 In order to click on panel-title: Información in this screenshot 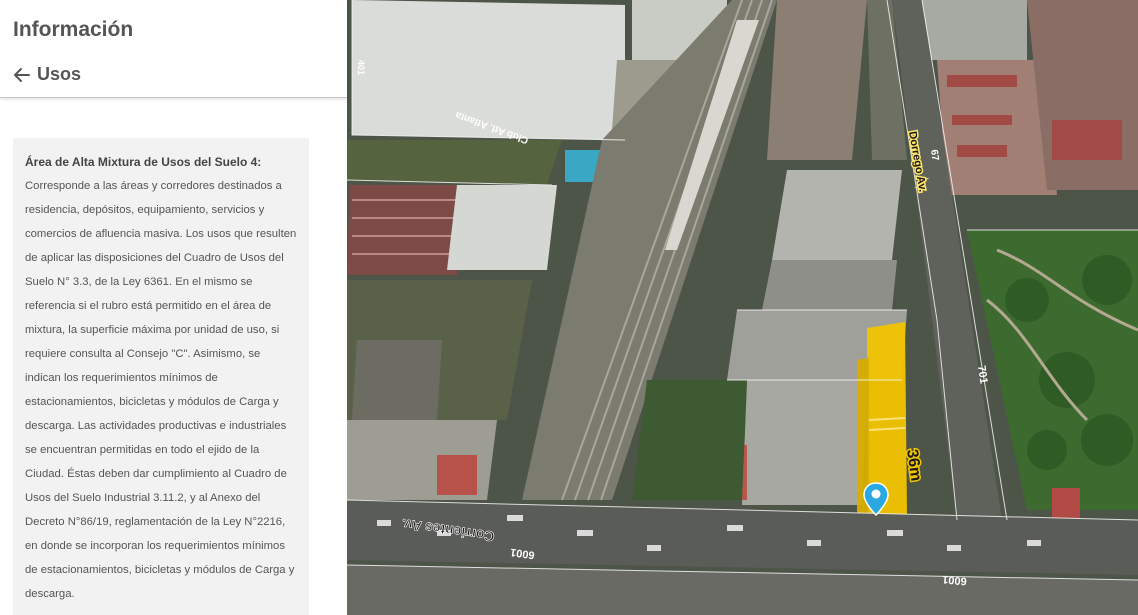, I will do `click(73, 29)`.